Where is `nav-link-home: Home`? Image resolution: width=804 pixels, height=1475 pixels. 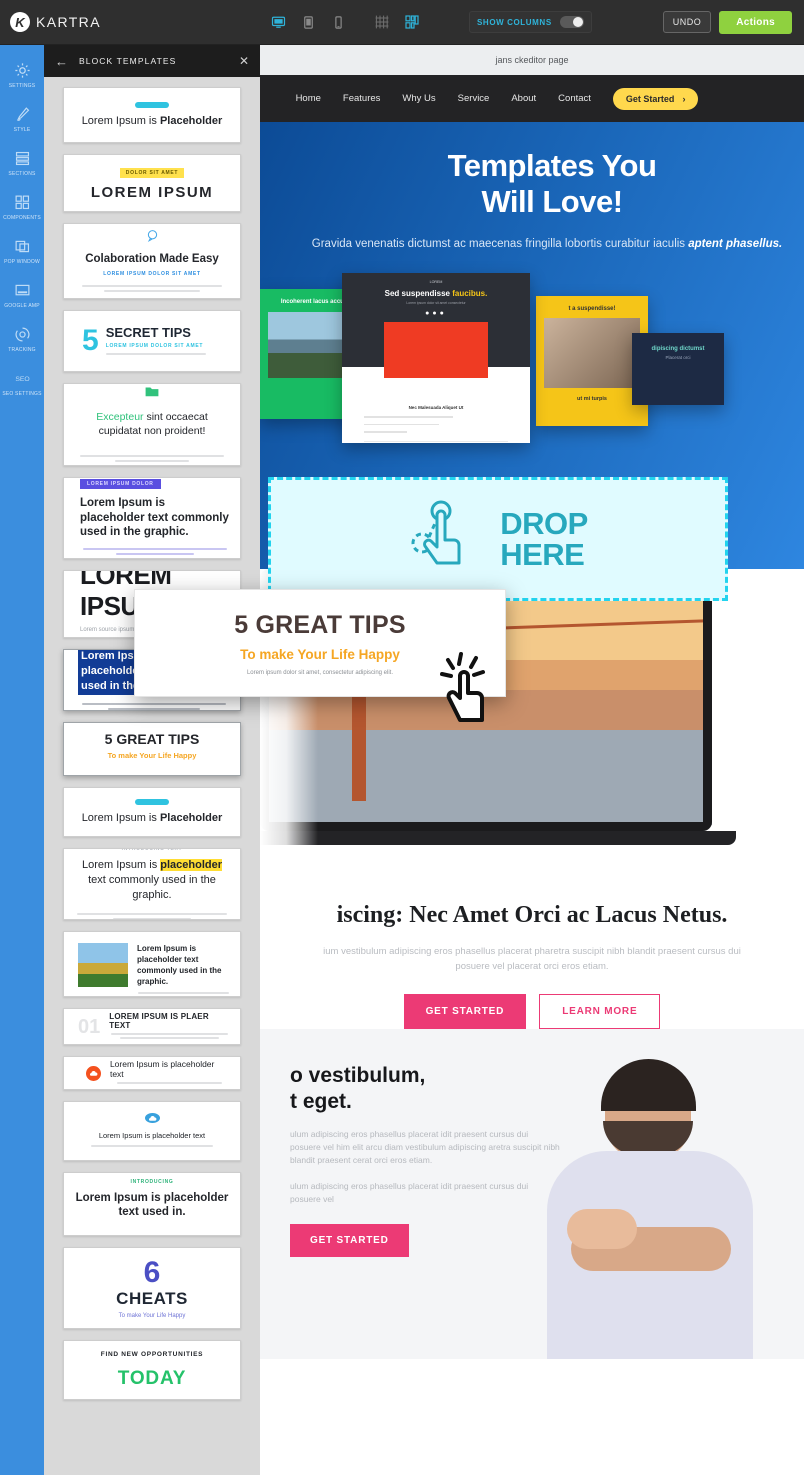 nav-link-home: Home is located at coordinates (308, 98).